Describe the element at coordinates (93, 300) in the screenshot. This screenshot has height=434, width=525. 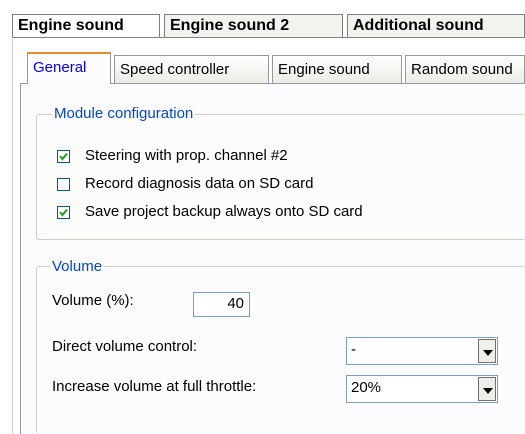
I see `volume-percent-label: Volume (%):` at that location.